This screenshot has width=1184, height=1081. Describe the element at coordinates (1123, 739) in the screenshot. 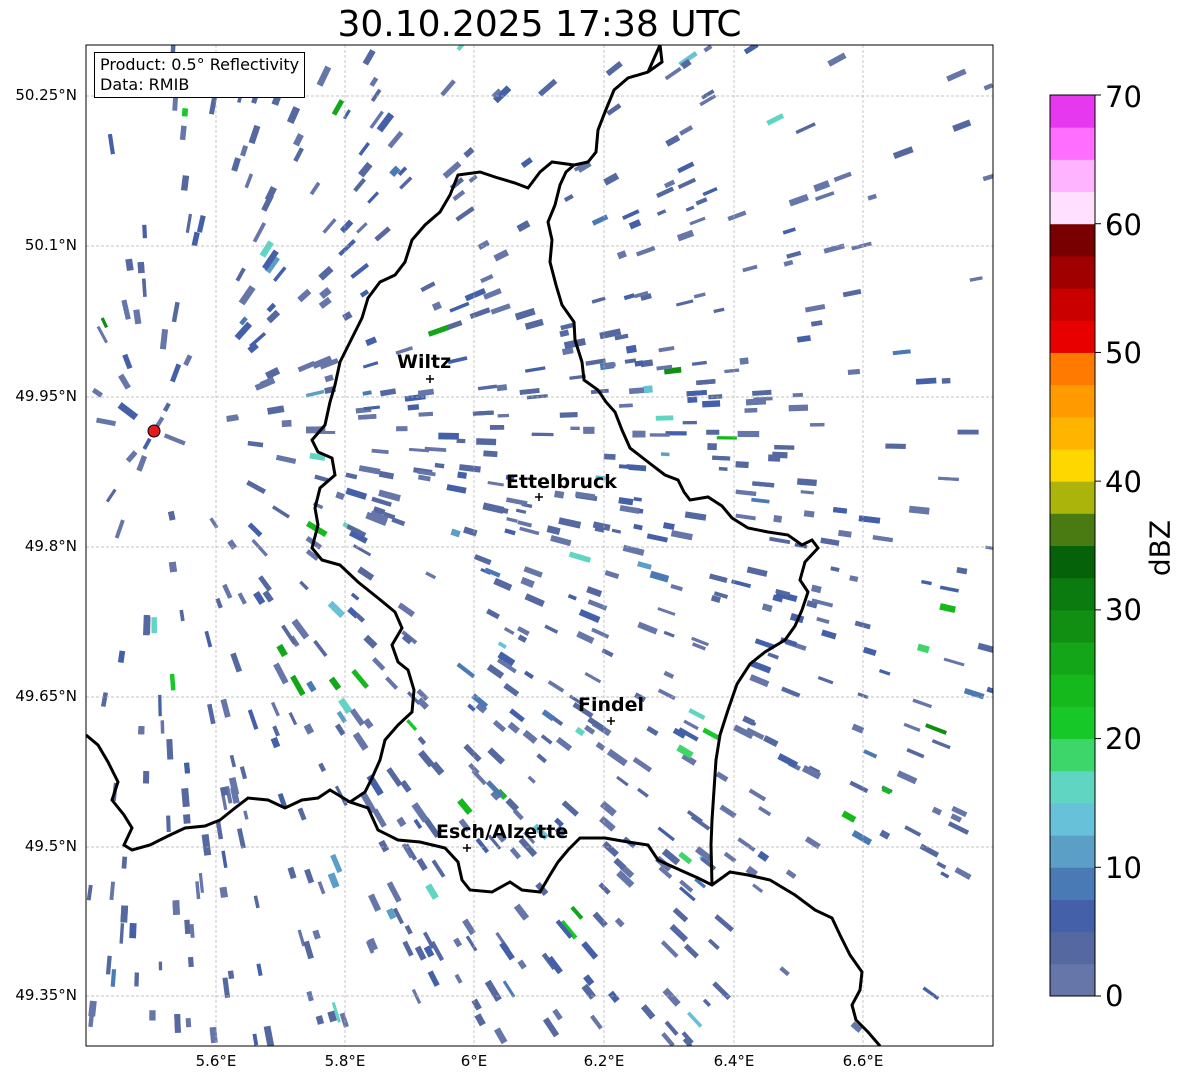

I see `colorbar-tick-label: 20` at that location.